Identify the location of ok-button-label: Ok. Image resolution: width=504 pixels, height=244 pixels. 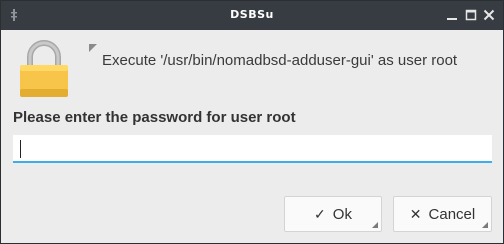
(342, 214).